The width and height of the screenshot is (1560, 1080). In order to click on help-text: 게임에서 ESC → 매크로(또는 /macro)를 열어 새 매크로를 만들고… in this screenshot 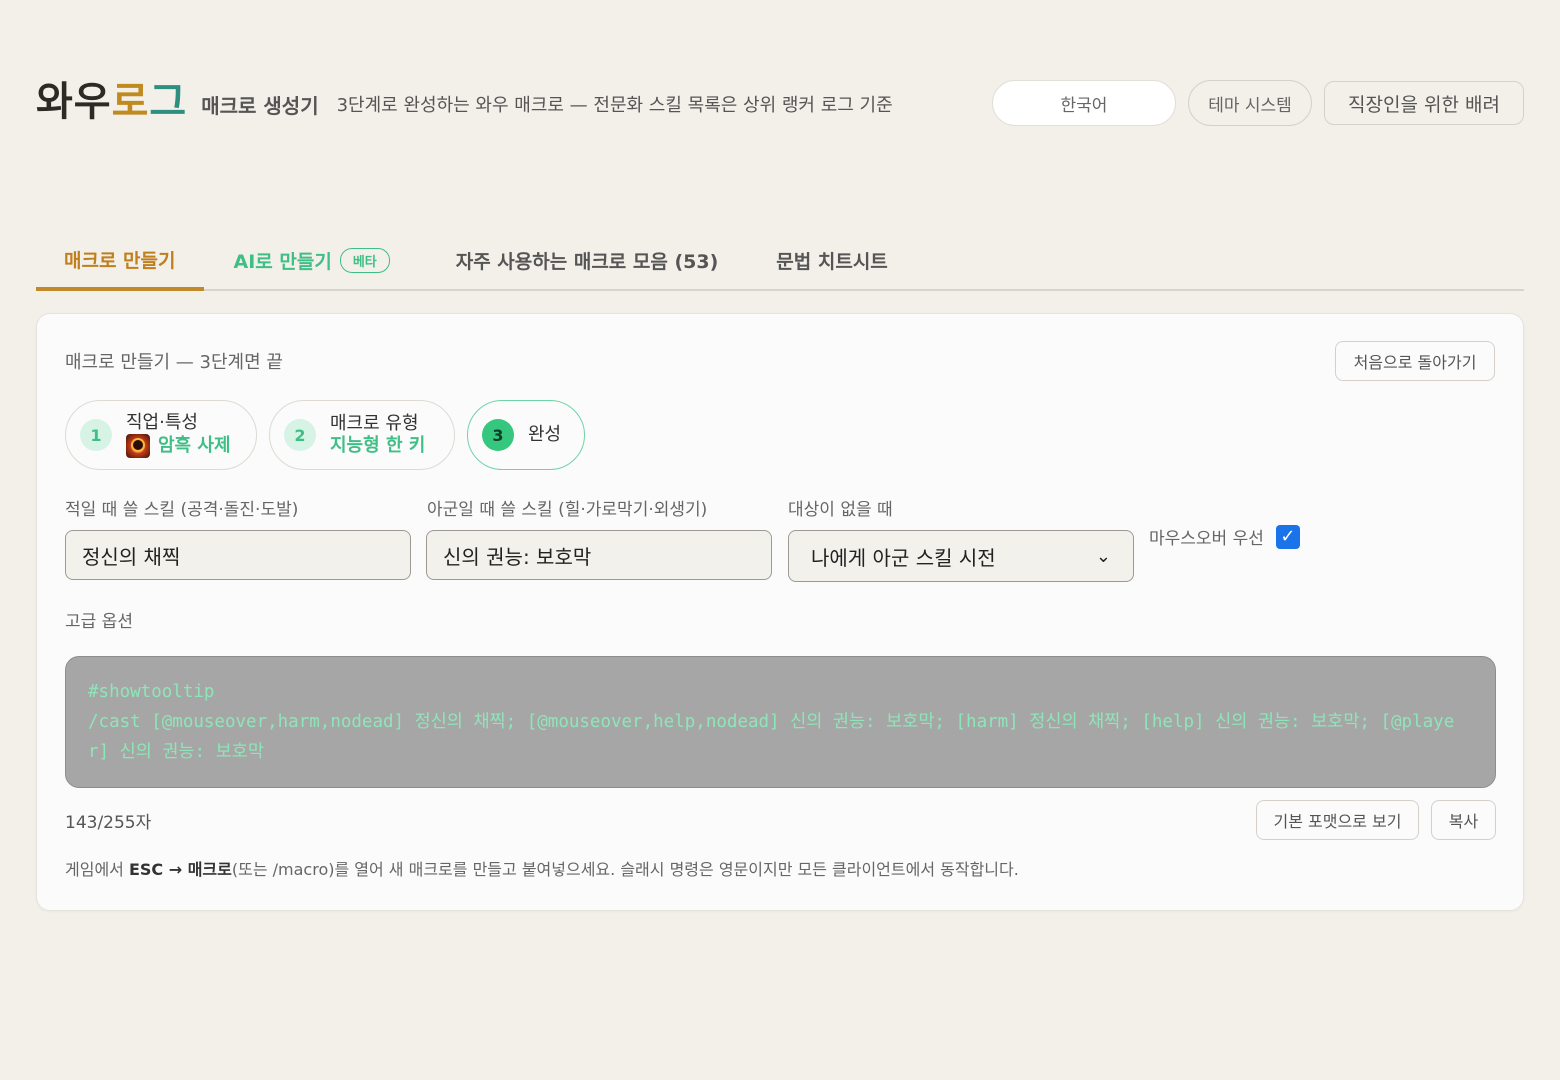, I will do `click(542, 869)`.